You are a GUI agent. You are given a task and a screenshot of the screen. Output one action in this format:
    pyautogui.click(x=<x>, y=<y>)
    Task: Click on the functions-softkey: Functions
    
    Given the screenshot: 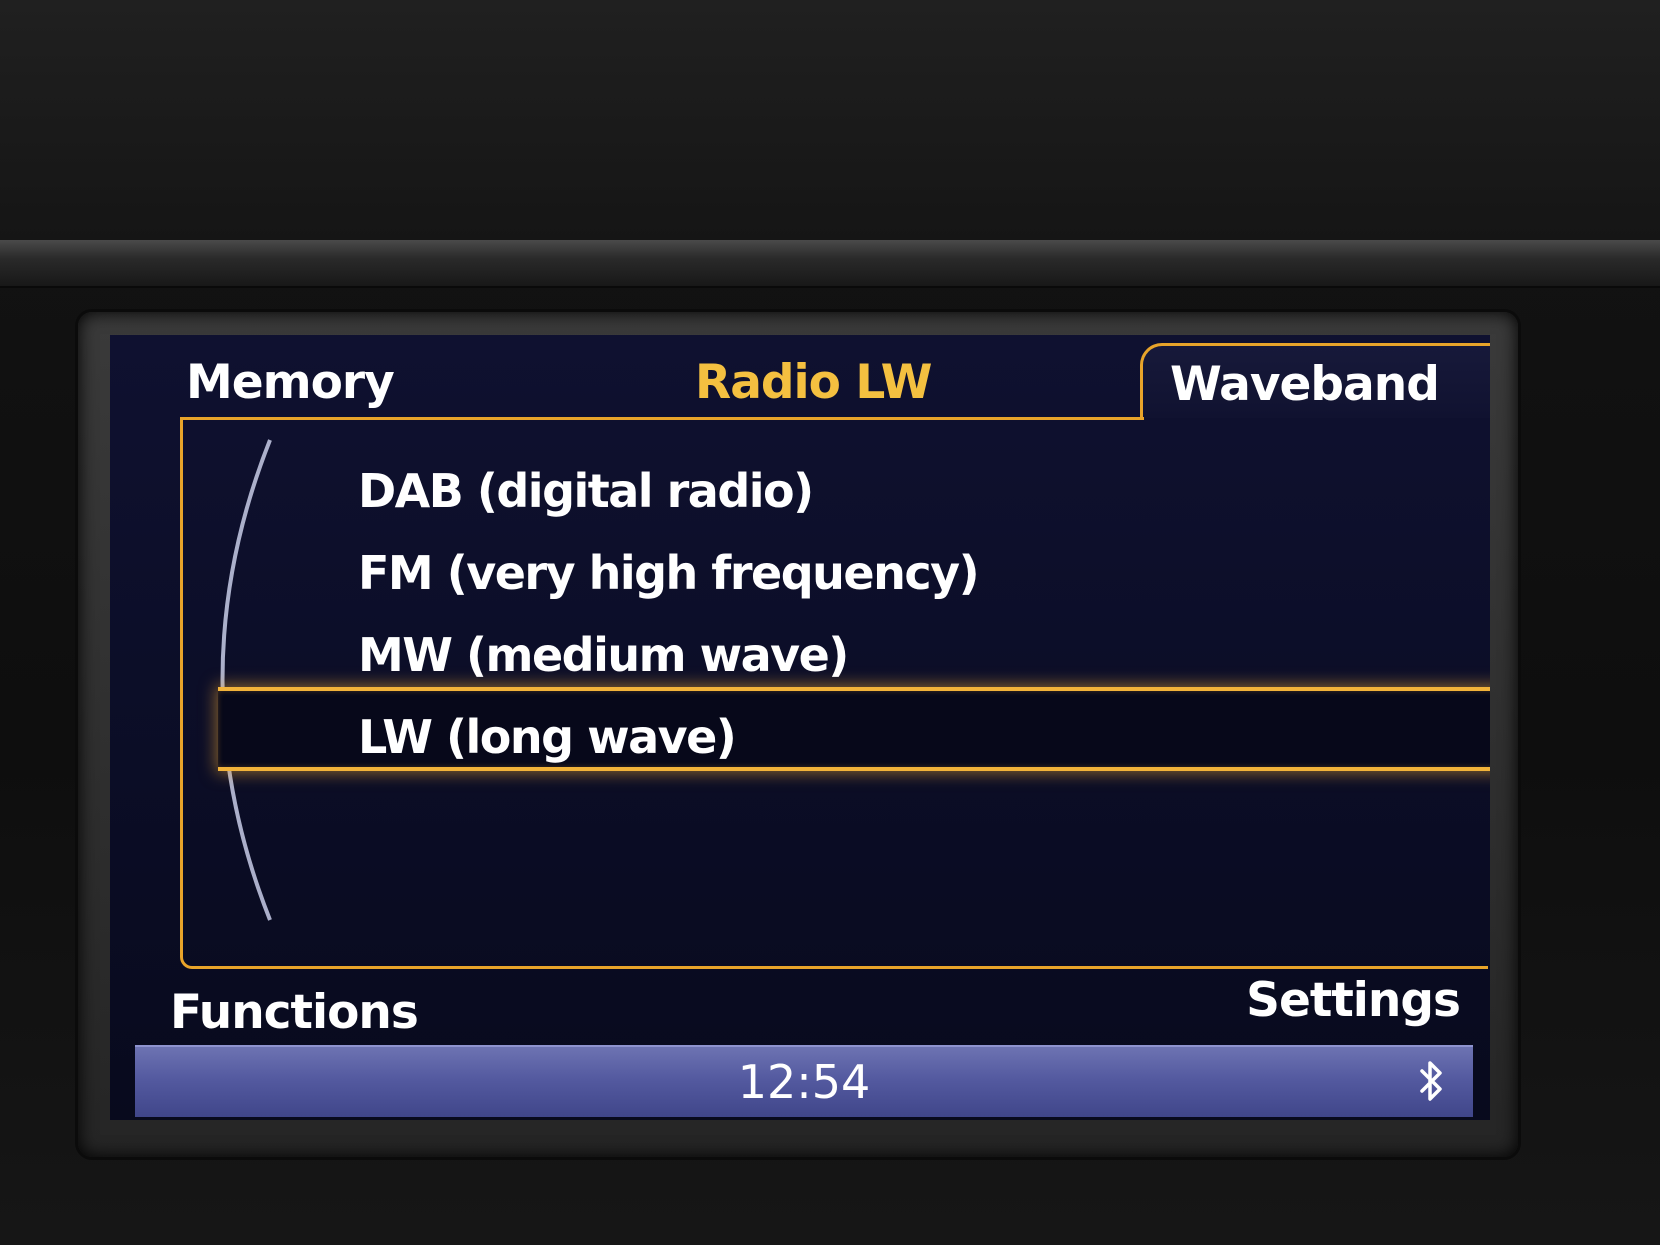 What is the action you would take?
    pyautogui.click(x=294, y=1012)
    